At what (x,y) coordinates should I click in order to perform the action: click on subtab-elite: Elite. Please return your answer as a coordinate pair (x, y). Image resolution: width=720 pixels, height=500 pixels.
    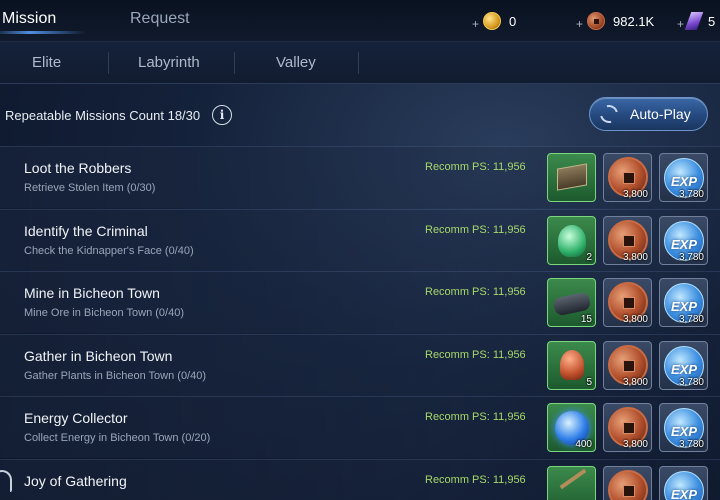
    Looking at the image, I should click on (46, 62).